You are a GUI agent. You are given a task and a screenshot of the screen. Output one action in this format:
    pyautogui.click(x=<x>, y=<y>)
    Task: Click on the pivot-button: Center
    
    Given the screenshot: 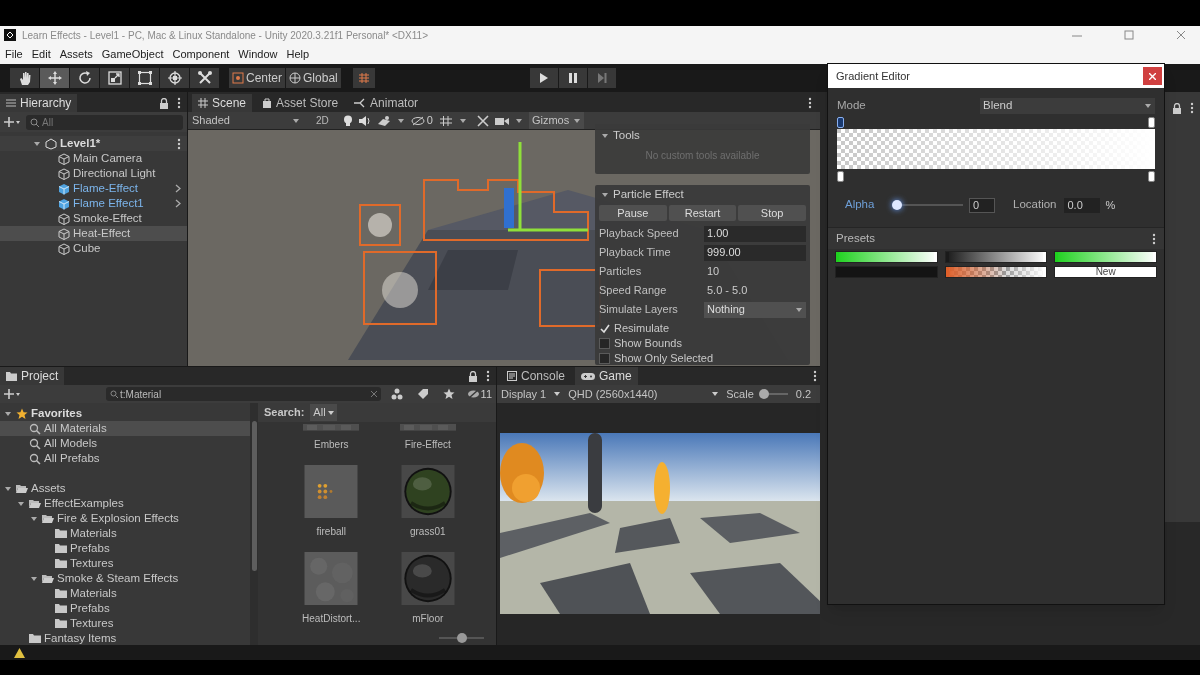 What is the action you would take?
    pyautogui.click(x=257, y=78)
    